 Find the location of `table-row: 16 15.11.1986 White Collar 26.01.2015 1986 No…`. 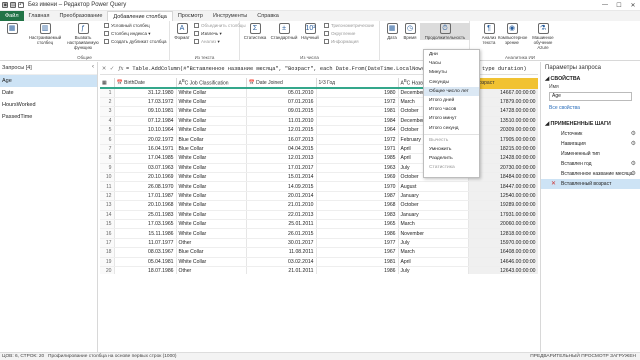

table-row: 16 15.11.1986 White Collar 26.01.2015 1986 No… is located at coordinates (319, 233).